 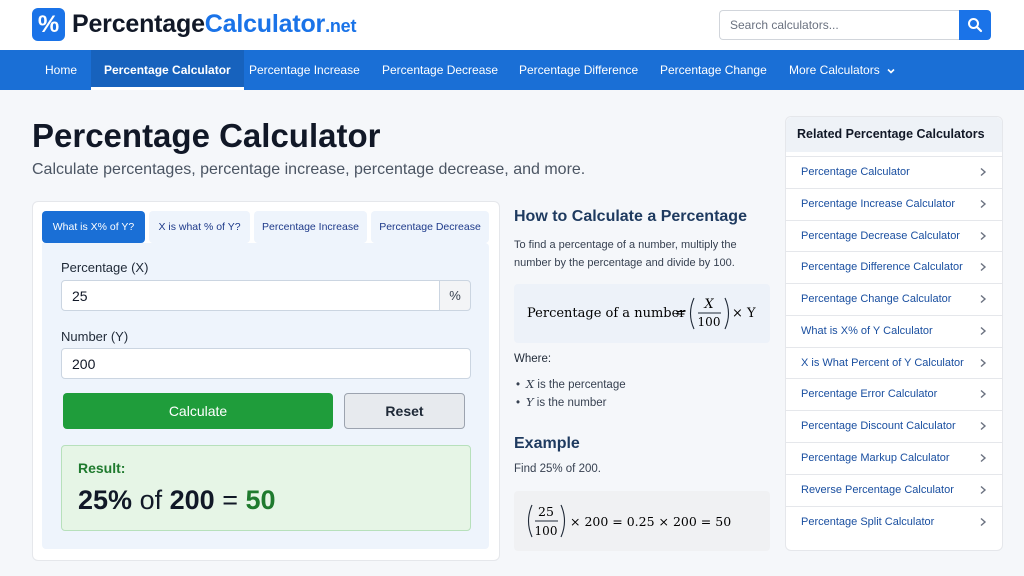 What do you see at coordinates (48, 24) in the screenshot?
I see `logo-icon: %` at bounding box center [48, 24].